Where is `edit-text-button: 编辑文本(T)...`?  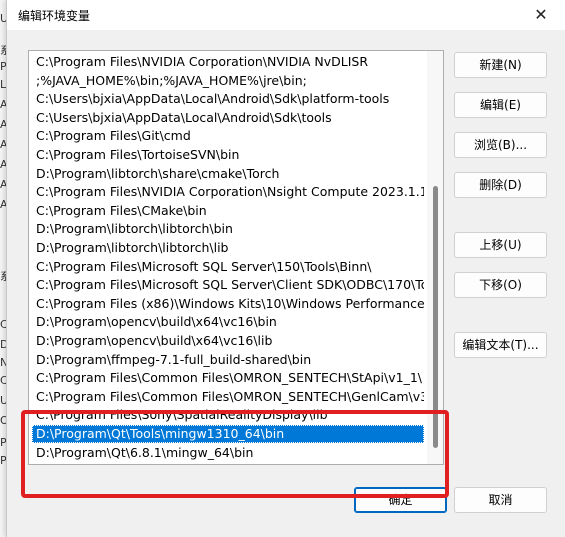 edit-text-button: 编辑文本(T)... is located at coordinates (500, 345).